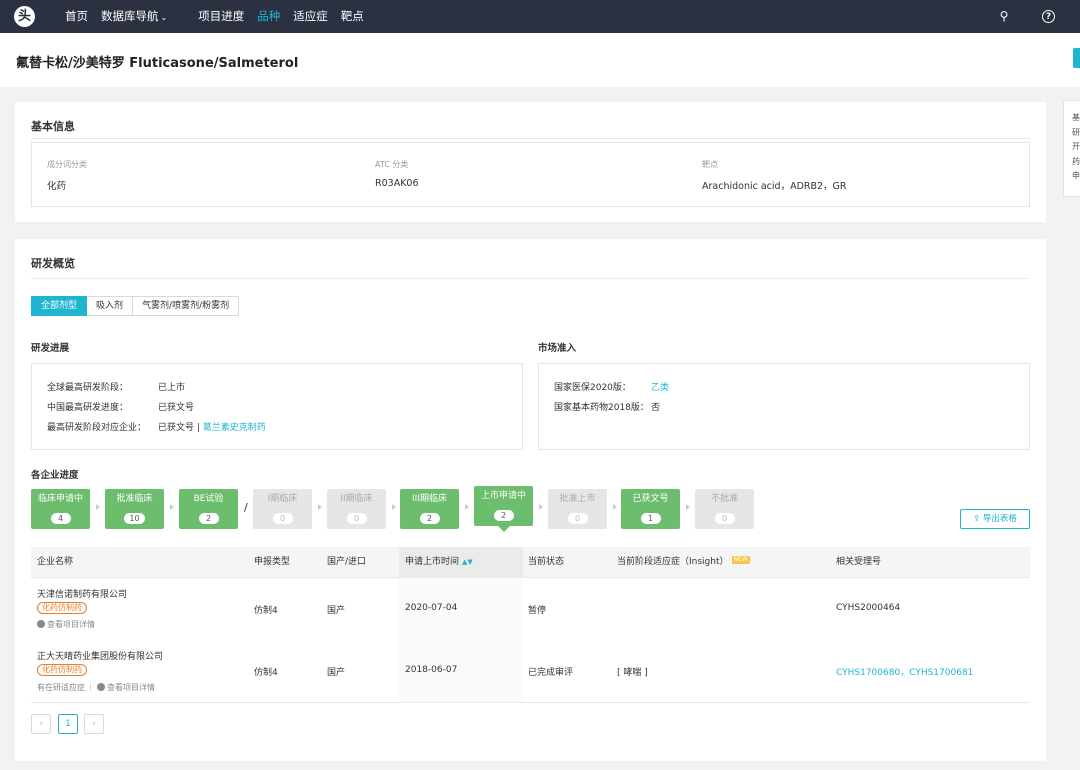  Describe the element at coordinates (439, 562) in the screenshot. I see `col-apply-date: 申请上市时间 ▲▼` at that location.